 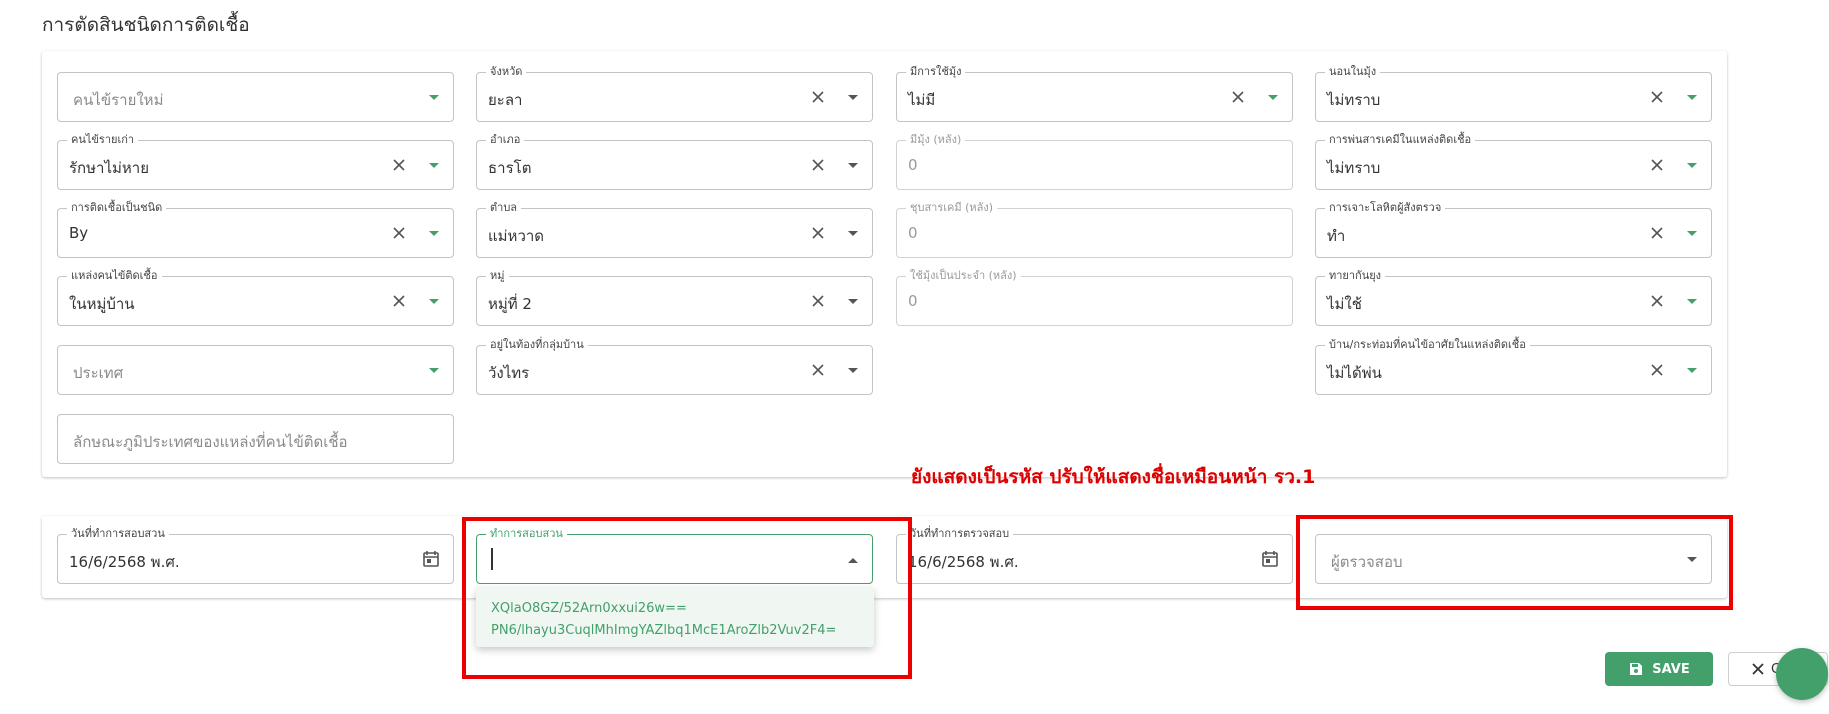 I want to click on province-value: ยะลา, so click(x=505, y=100).